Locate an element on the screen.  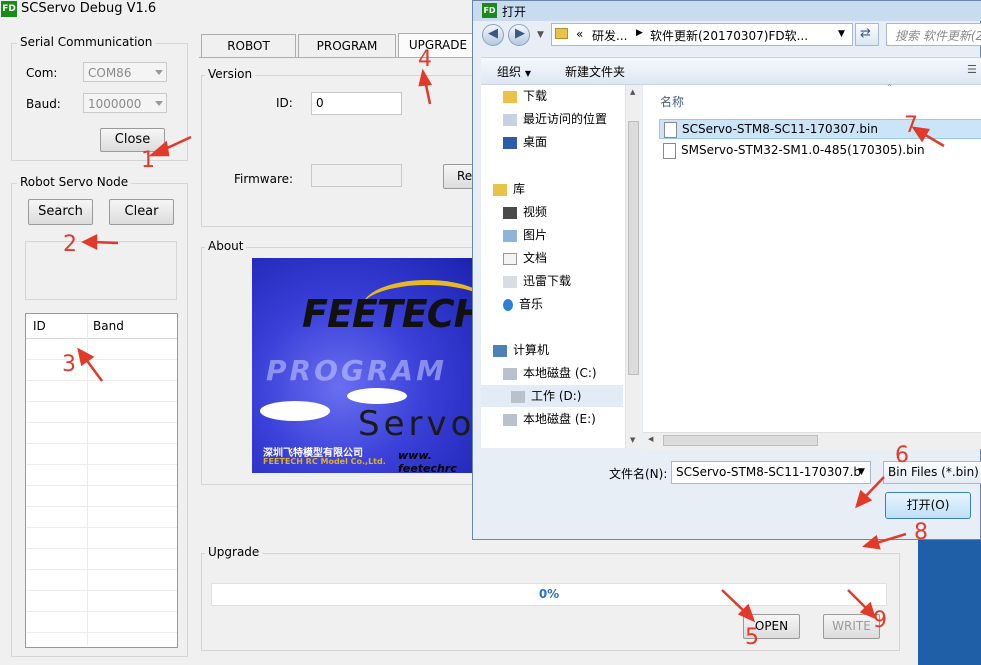
search-box: 搜索 软件更新(2 is located at coordinates (933, 34).